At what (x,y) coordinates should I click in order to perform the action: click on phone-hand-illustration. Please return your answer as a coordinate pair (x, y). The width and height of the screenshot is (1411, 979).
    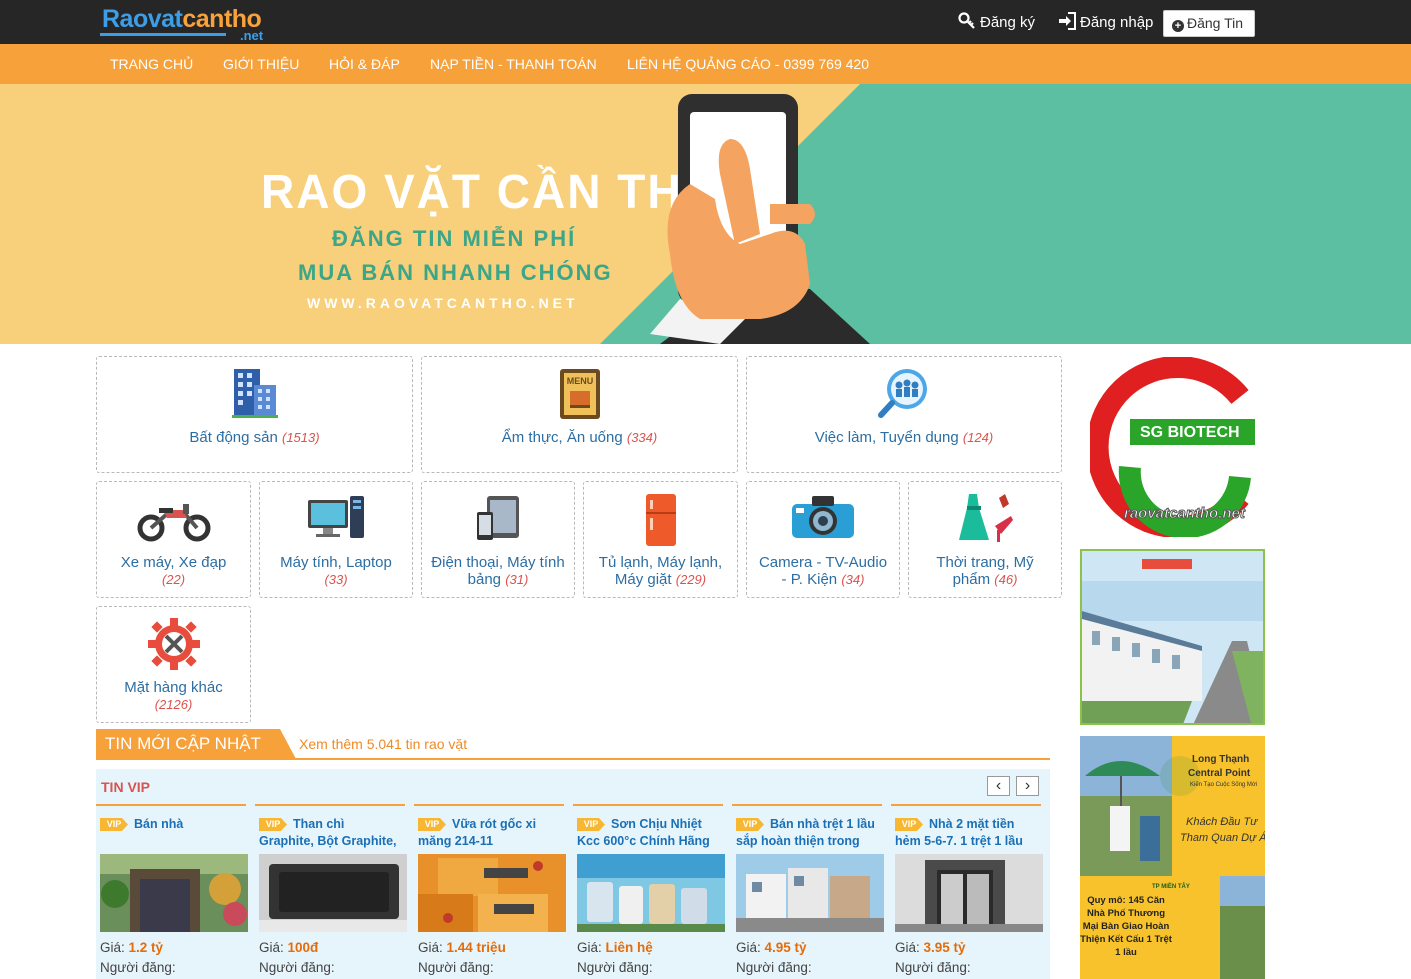
    Looking at the image, I should click on (760, 219).